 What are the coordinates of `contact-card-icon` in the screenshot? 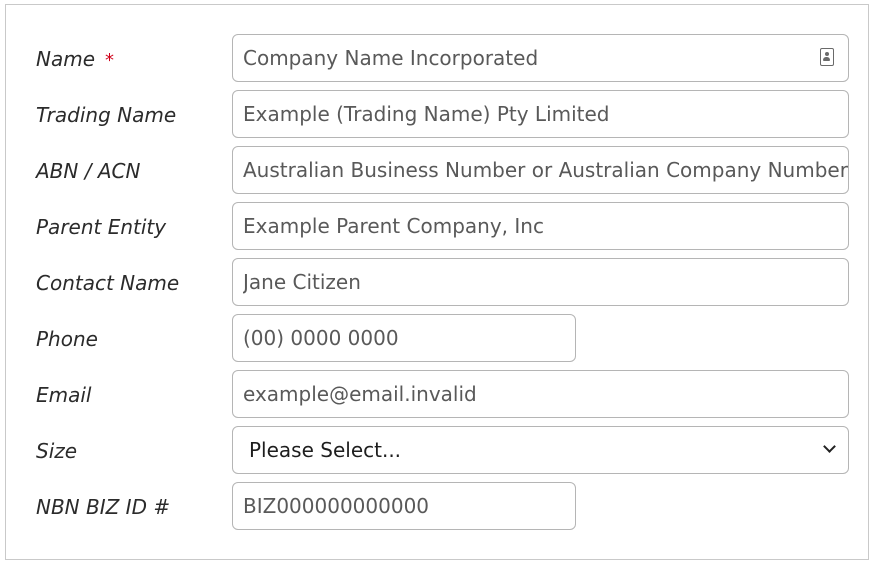 It's located at (827, 57).